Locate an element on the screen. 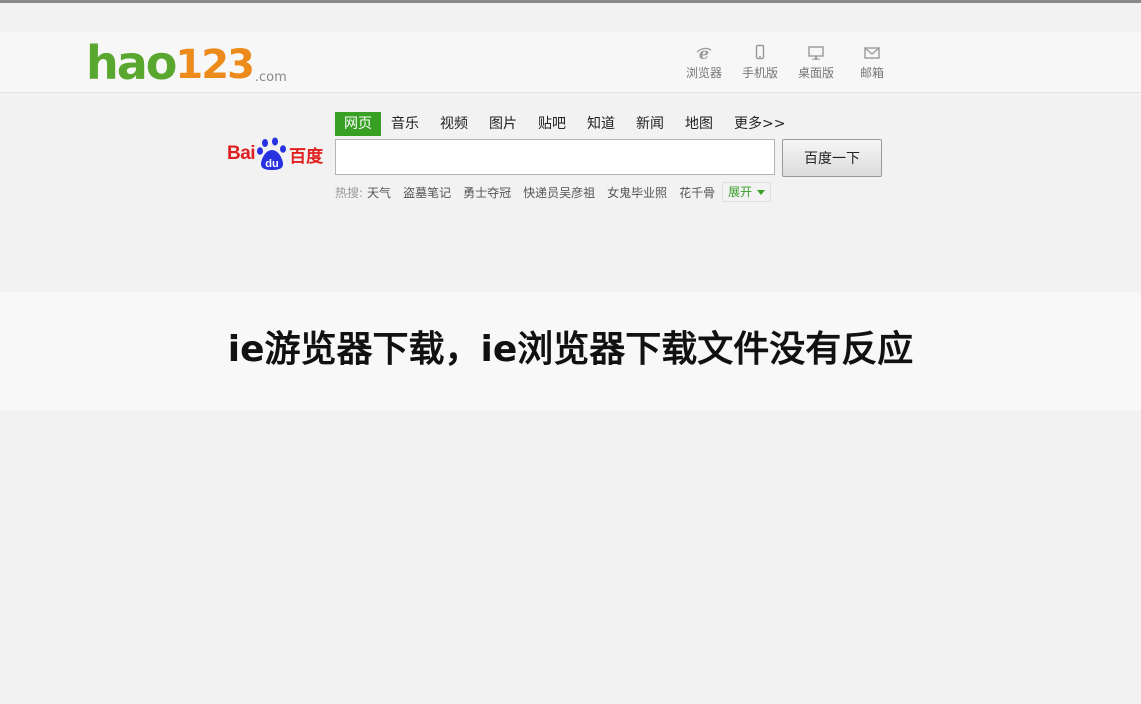 This screenshot has width=1141, height=704. hao123-logo: hao 123 .com is located at coordinates (186, 62).